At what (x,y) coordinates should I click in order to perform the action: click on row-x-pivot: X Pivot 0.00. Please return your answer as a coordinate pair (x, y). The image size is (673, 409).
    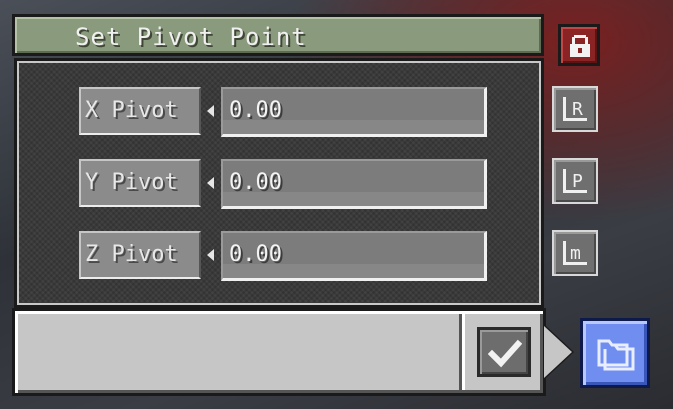
    Looking at the image, I should click on (284, 112).